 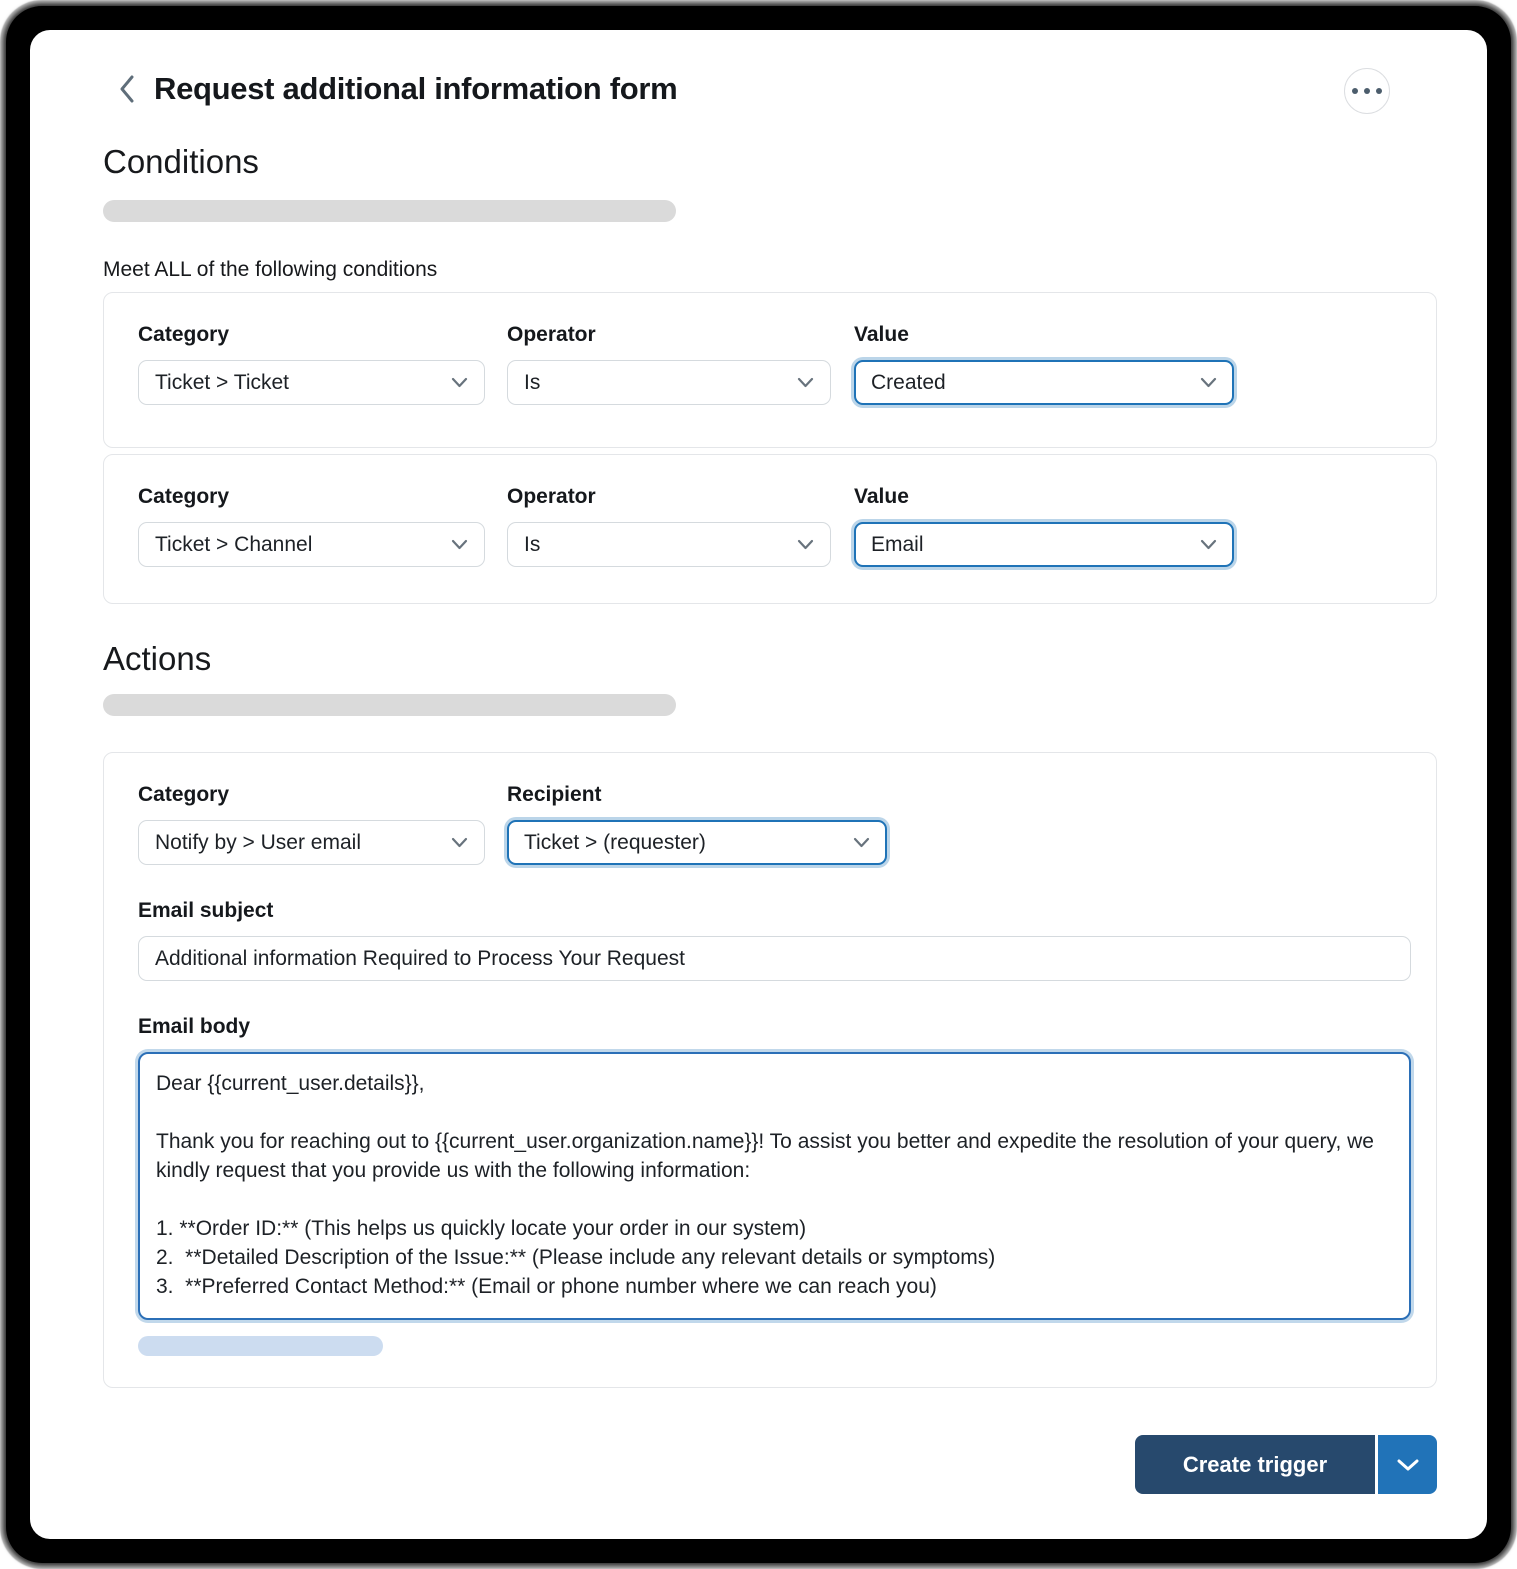 I want to click on recipient-label: Recipient, so click(x=554, y=794).